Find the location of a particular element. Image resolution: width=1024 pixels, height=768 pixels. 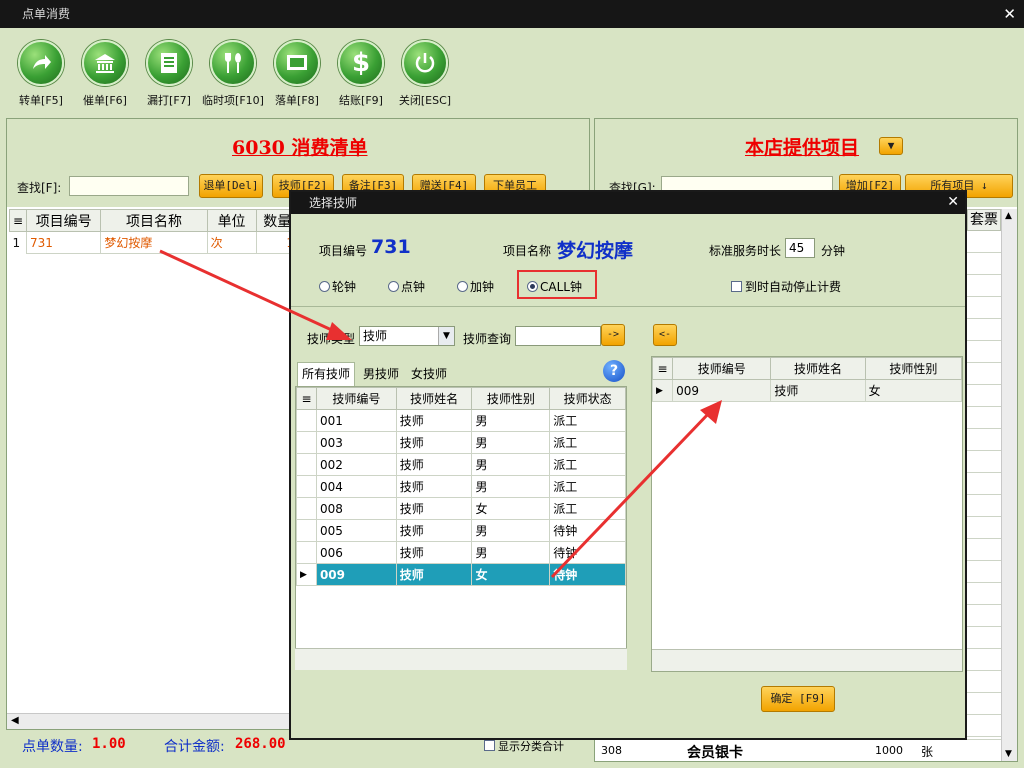

tech-type-select: 技师 ▼ is located at coordinates (407, 336).